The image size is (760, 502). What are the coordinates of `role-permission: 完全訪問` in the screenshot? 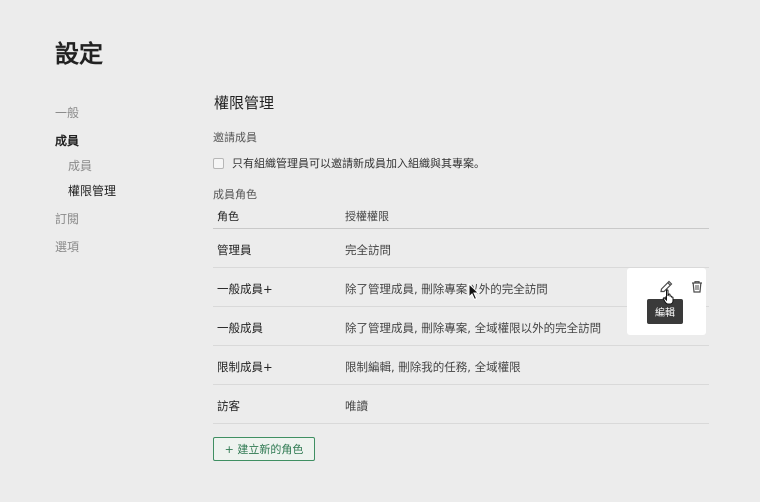 It's located at (368, 250).